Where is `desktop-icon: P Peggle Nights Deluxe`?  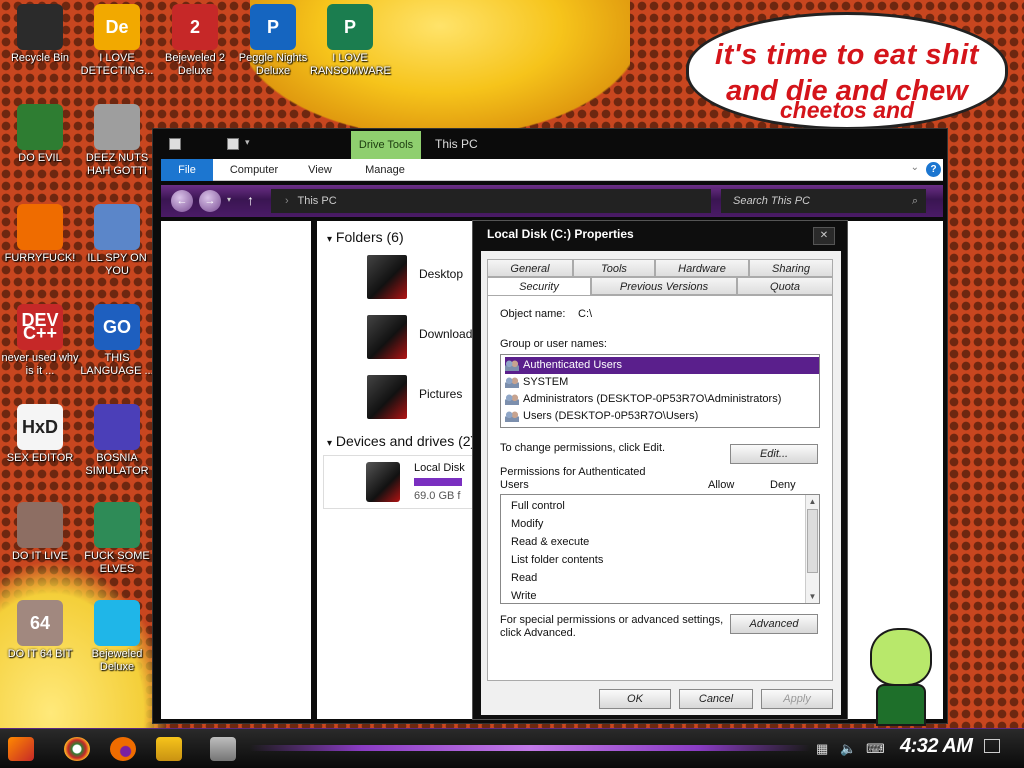 desktop-icon: P Peggle Nights Deluxe is located at coordinates (273, 41).